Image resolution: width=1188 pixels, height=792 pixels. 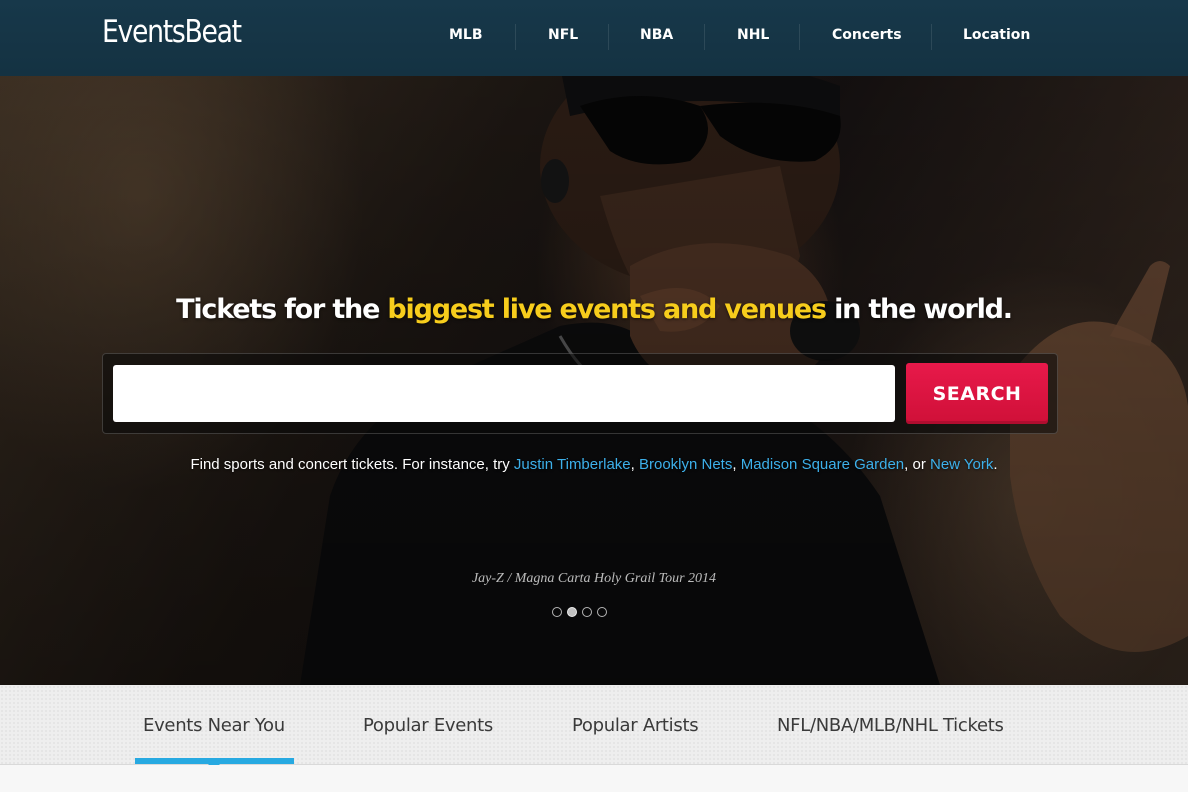 I want to click on search-button: SEARCH, so click(x=977, y=393).